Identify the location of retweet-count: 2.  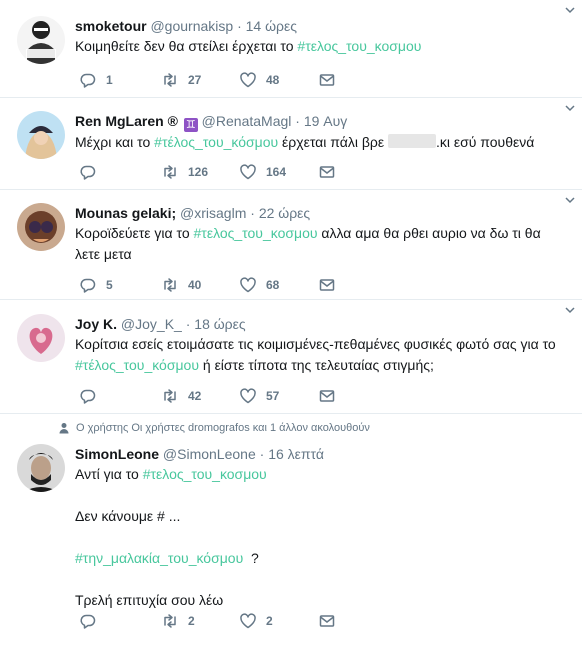
(191, 621).